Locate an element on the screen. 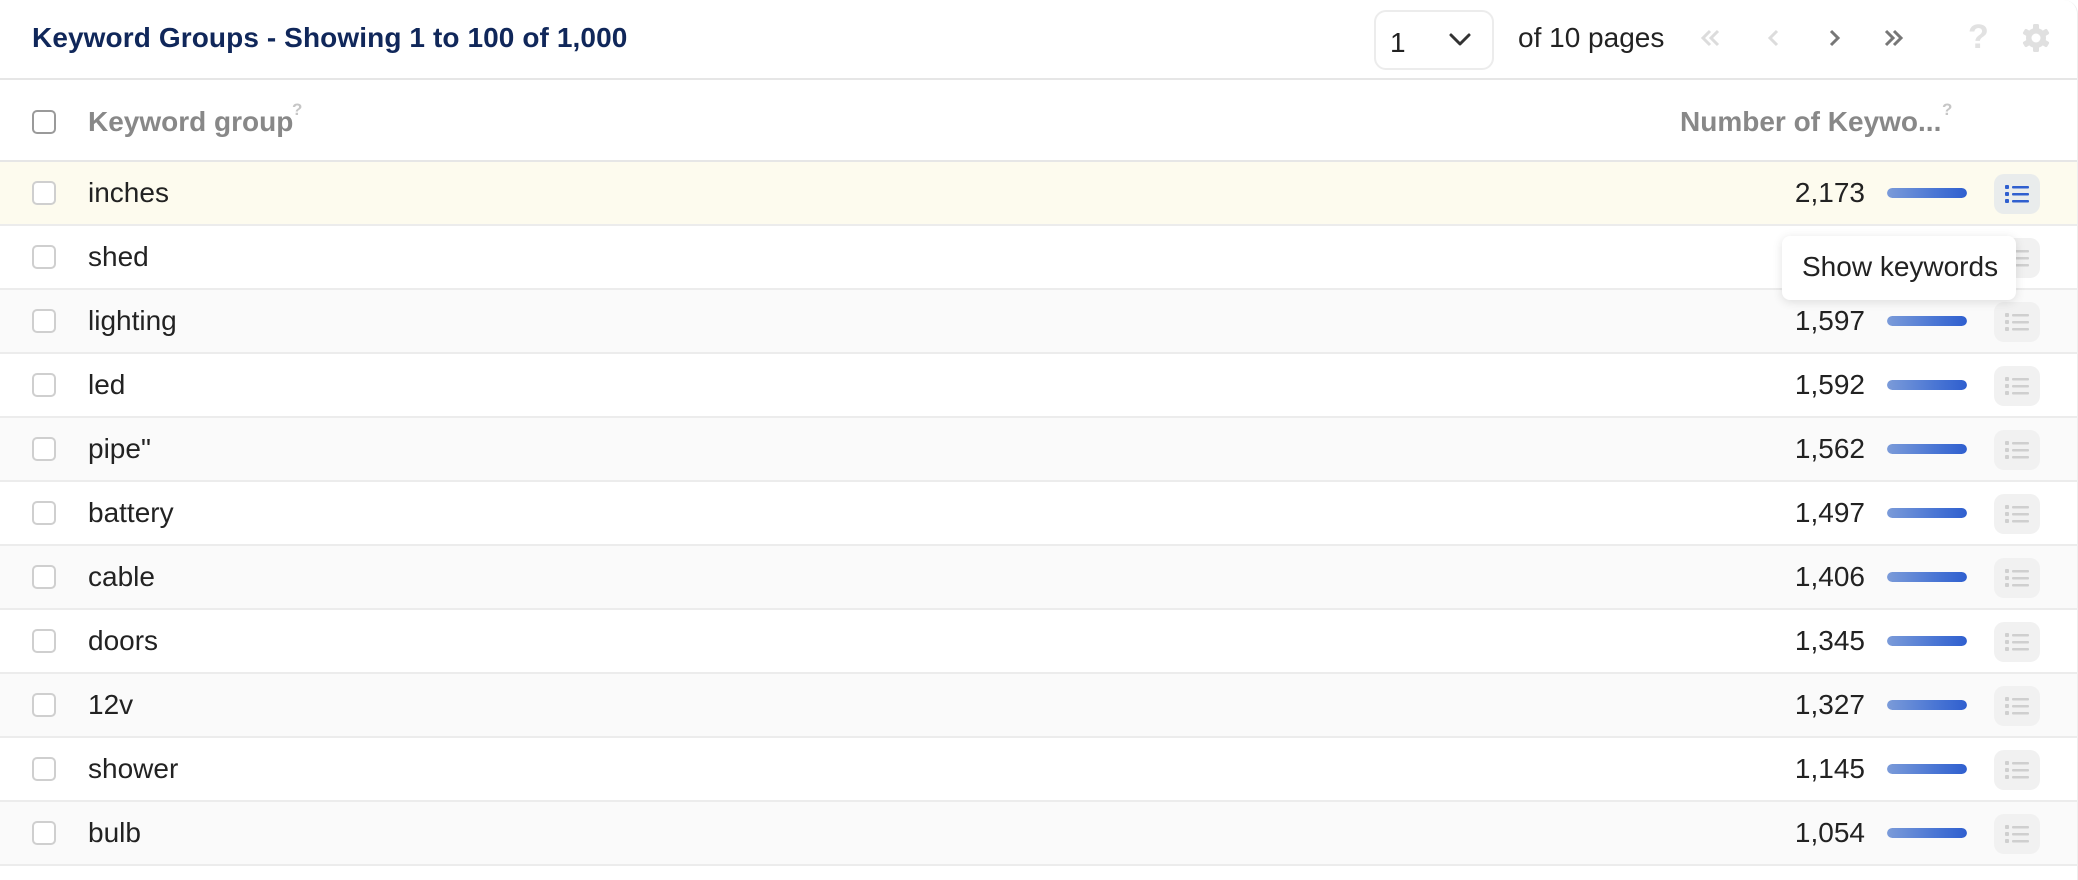 This screenshot has height=880, width=2078. first-page-button is located at coordinates (1710, 38).